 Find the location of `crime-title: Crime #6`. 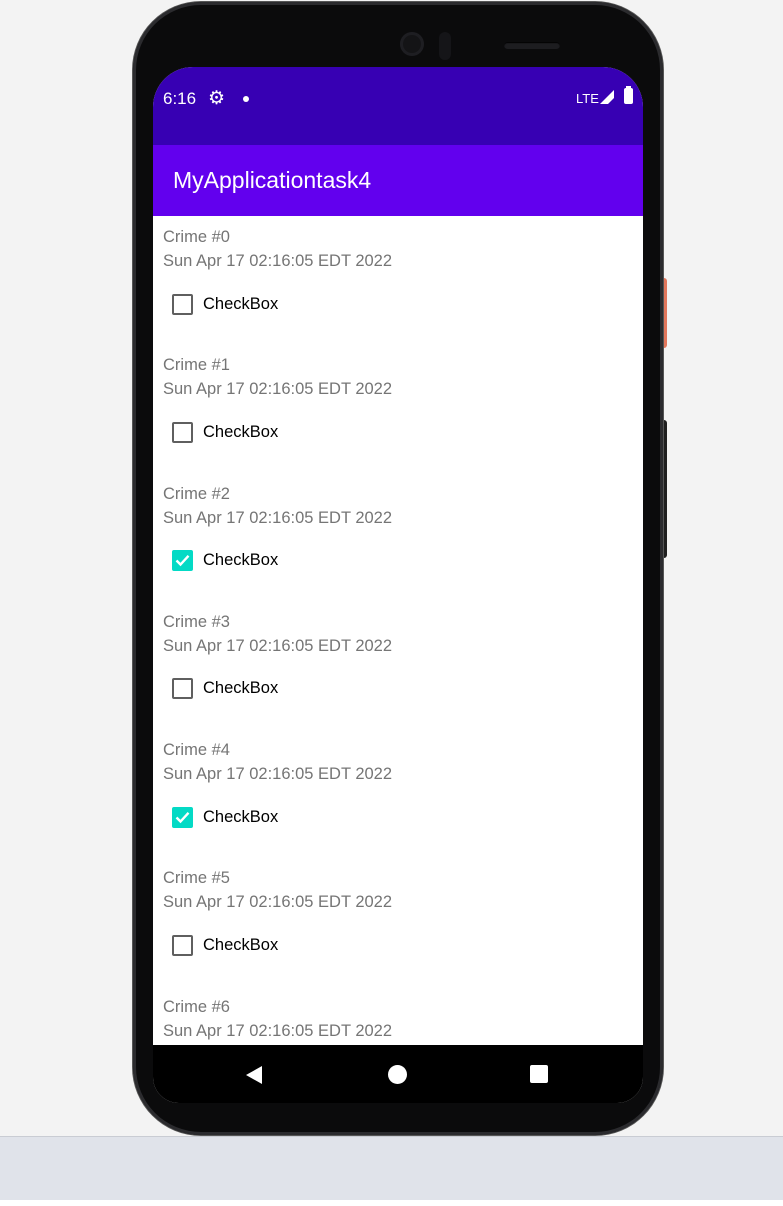

crime-title: Crime #6 is located at coordinates (196, 1006).